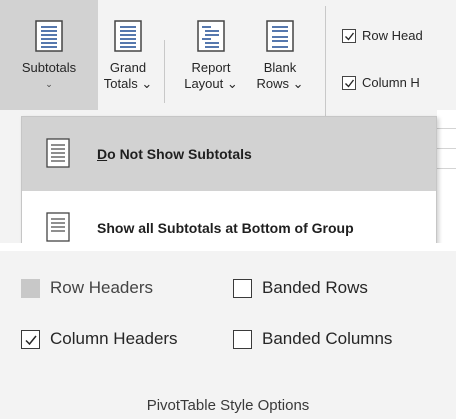 The height and width of the screenshot is (419, 456). I want to click on image-gap, so click(228, 247).